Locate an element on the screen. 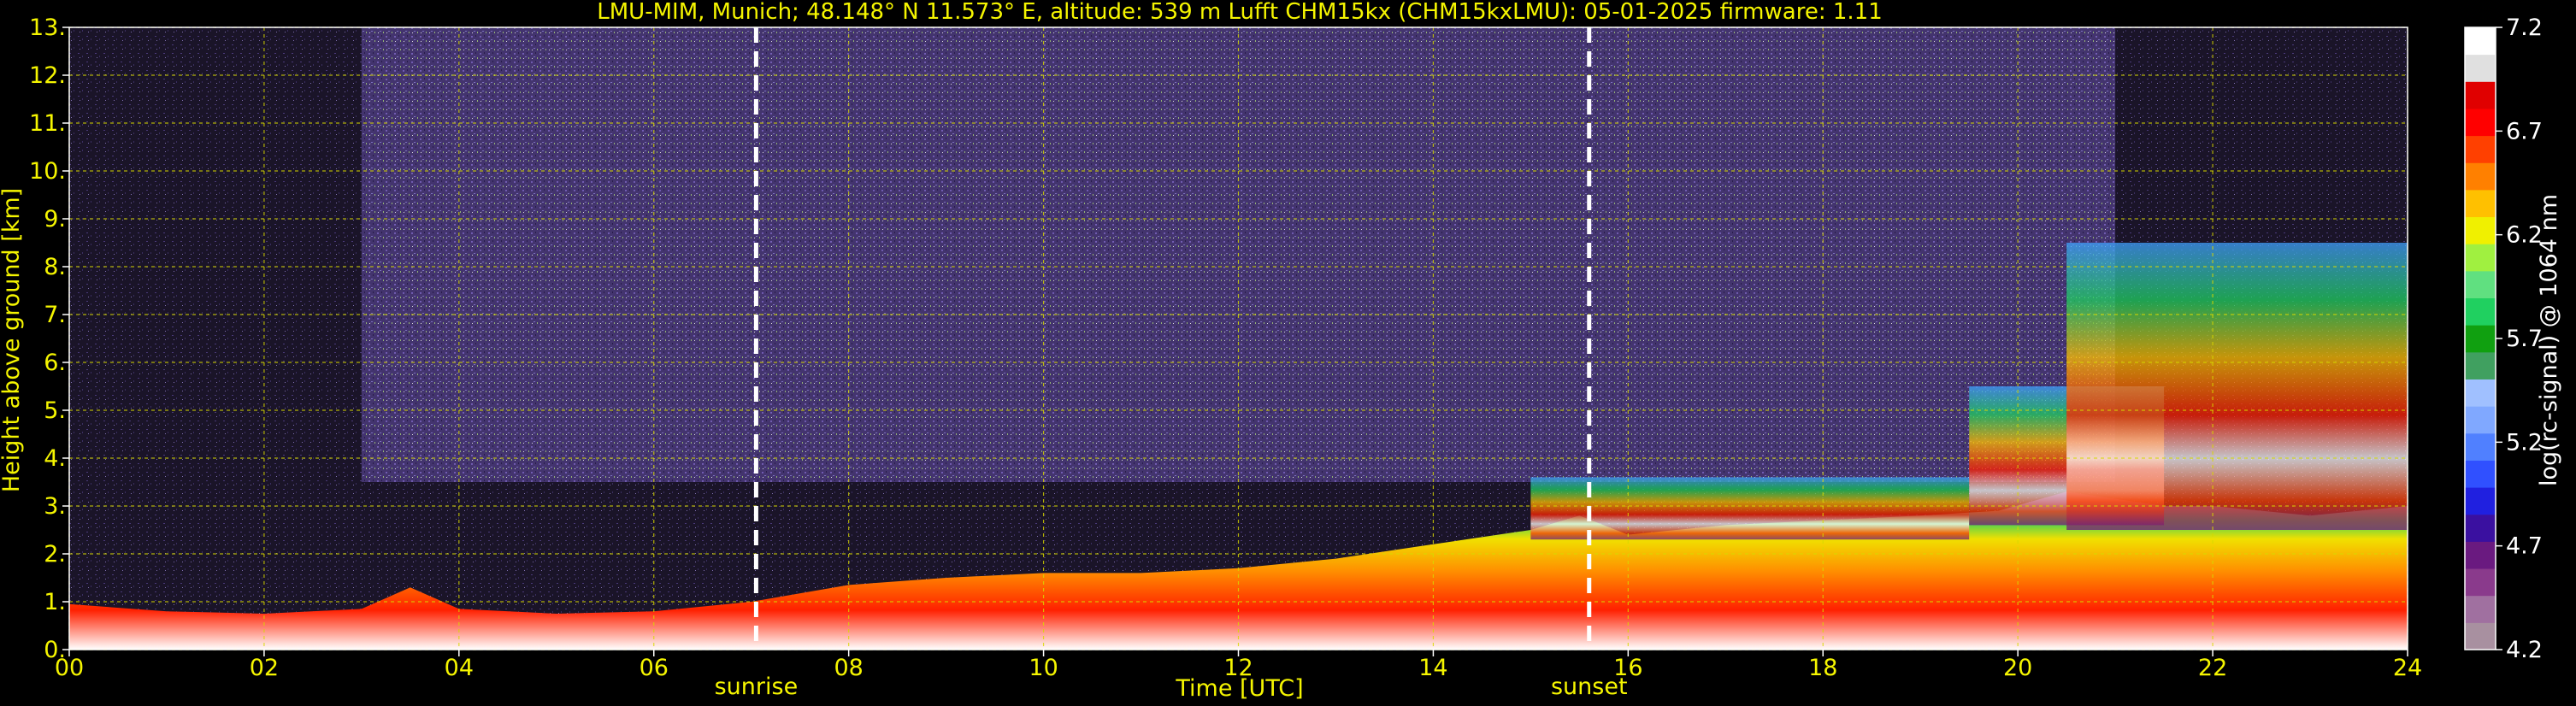 This screenshot has height=706, width=2576. y-tick-label: 6. is located at coordinates (55, 363).